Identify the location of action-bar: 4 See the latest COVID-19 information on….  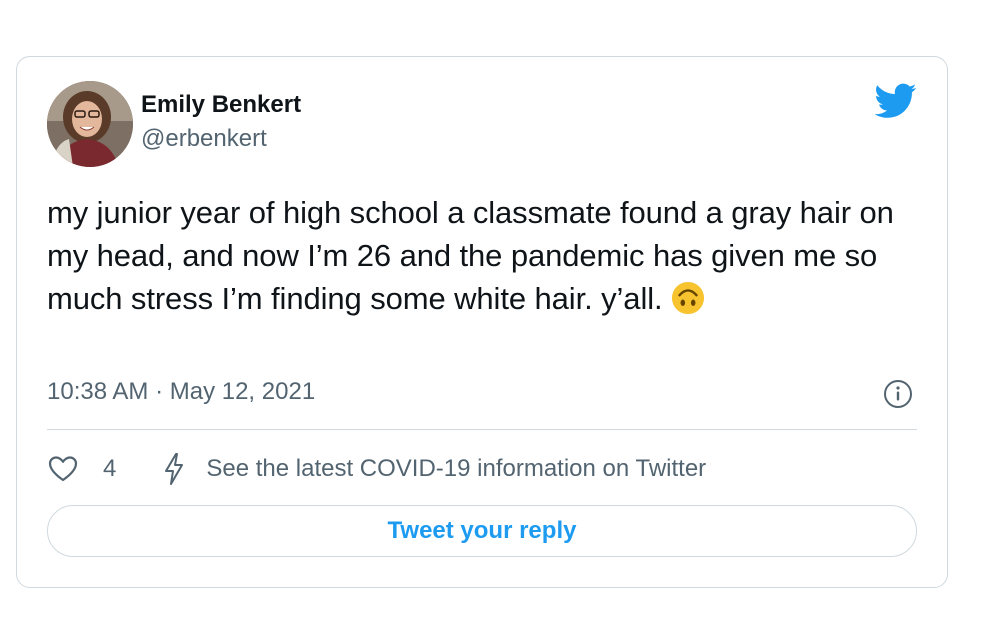
(376, 469).